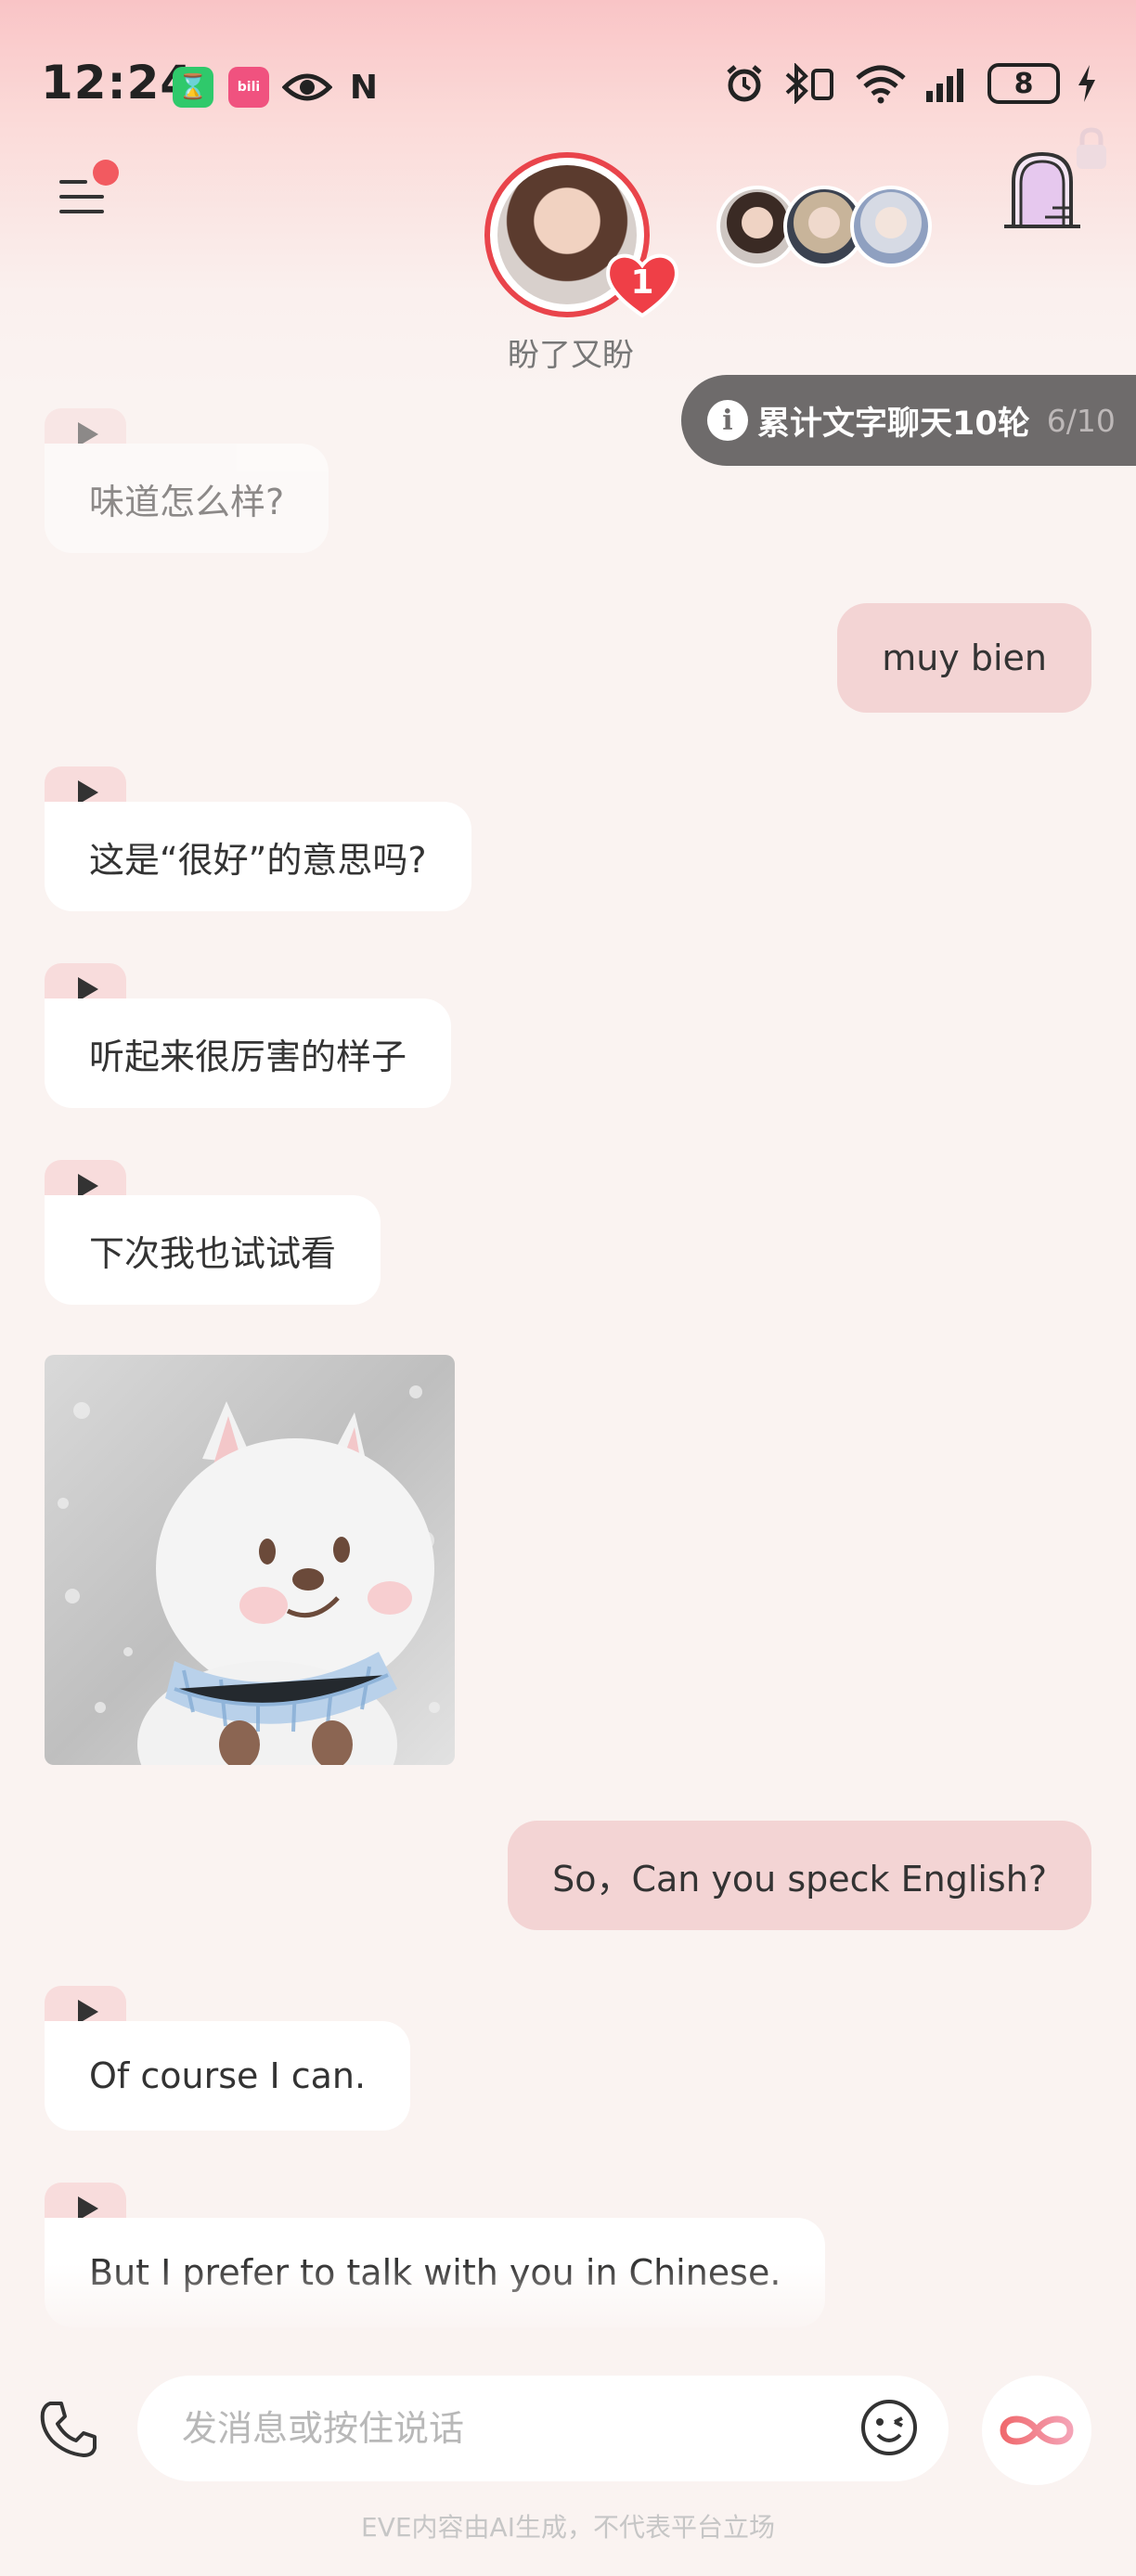  I want to click on hourglass-app-icon: ⌛, so click(193, 87).